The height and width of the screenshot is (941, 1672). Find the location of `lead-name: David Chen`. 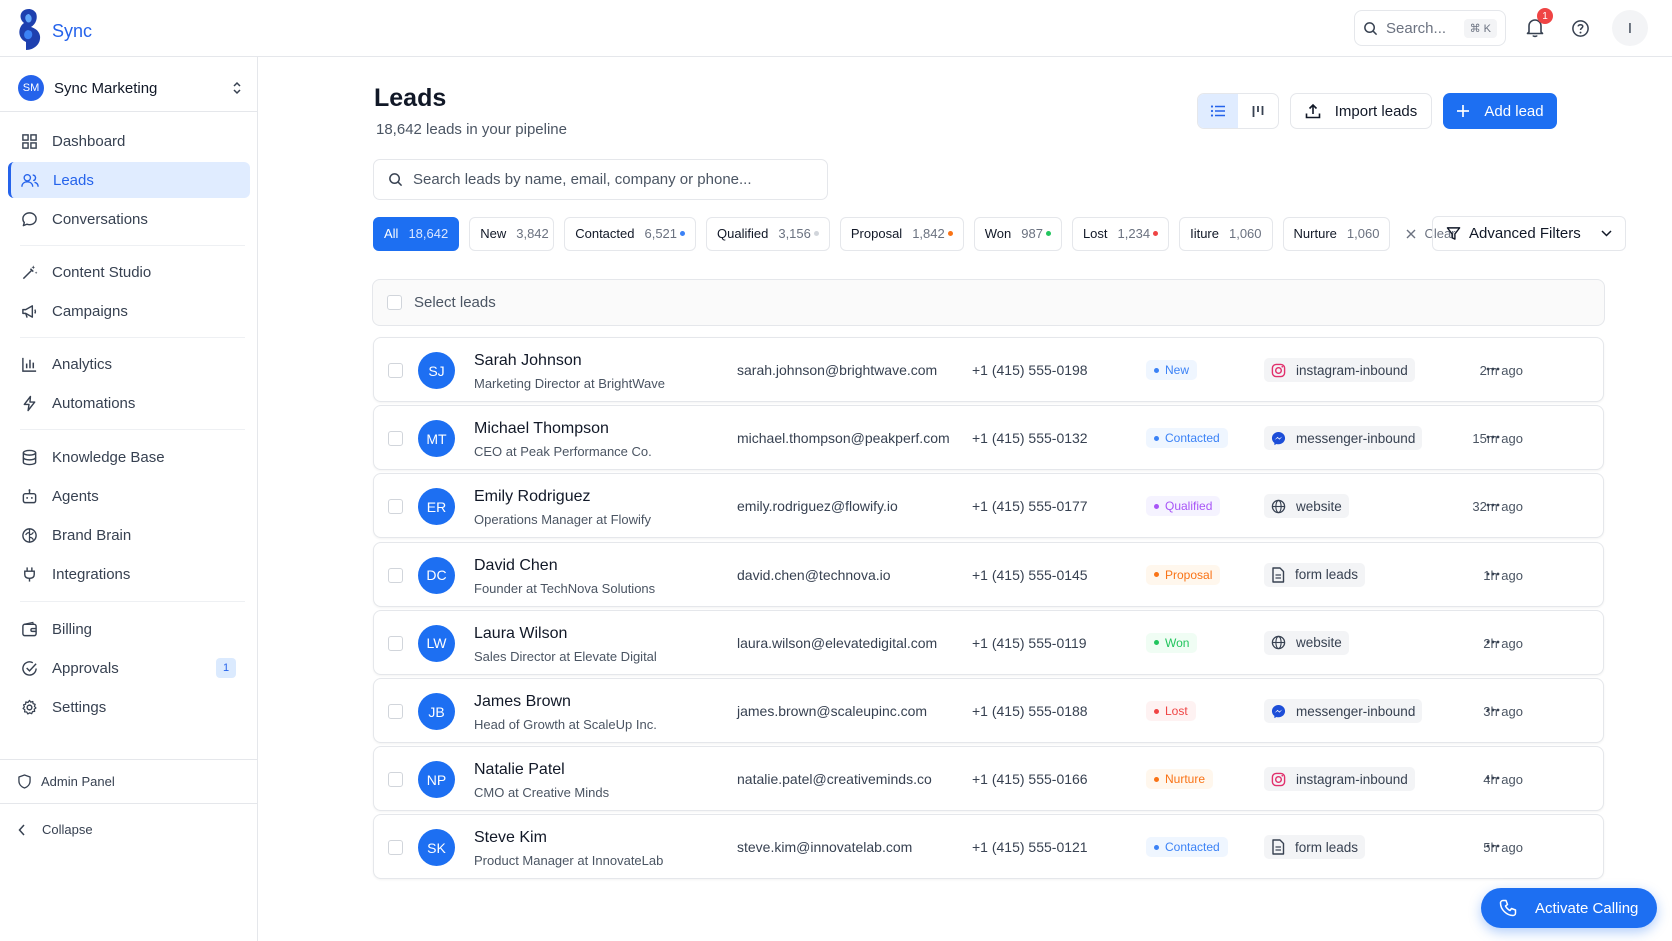

lead-name: David Chen is located at coordinates (516, 566).